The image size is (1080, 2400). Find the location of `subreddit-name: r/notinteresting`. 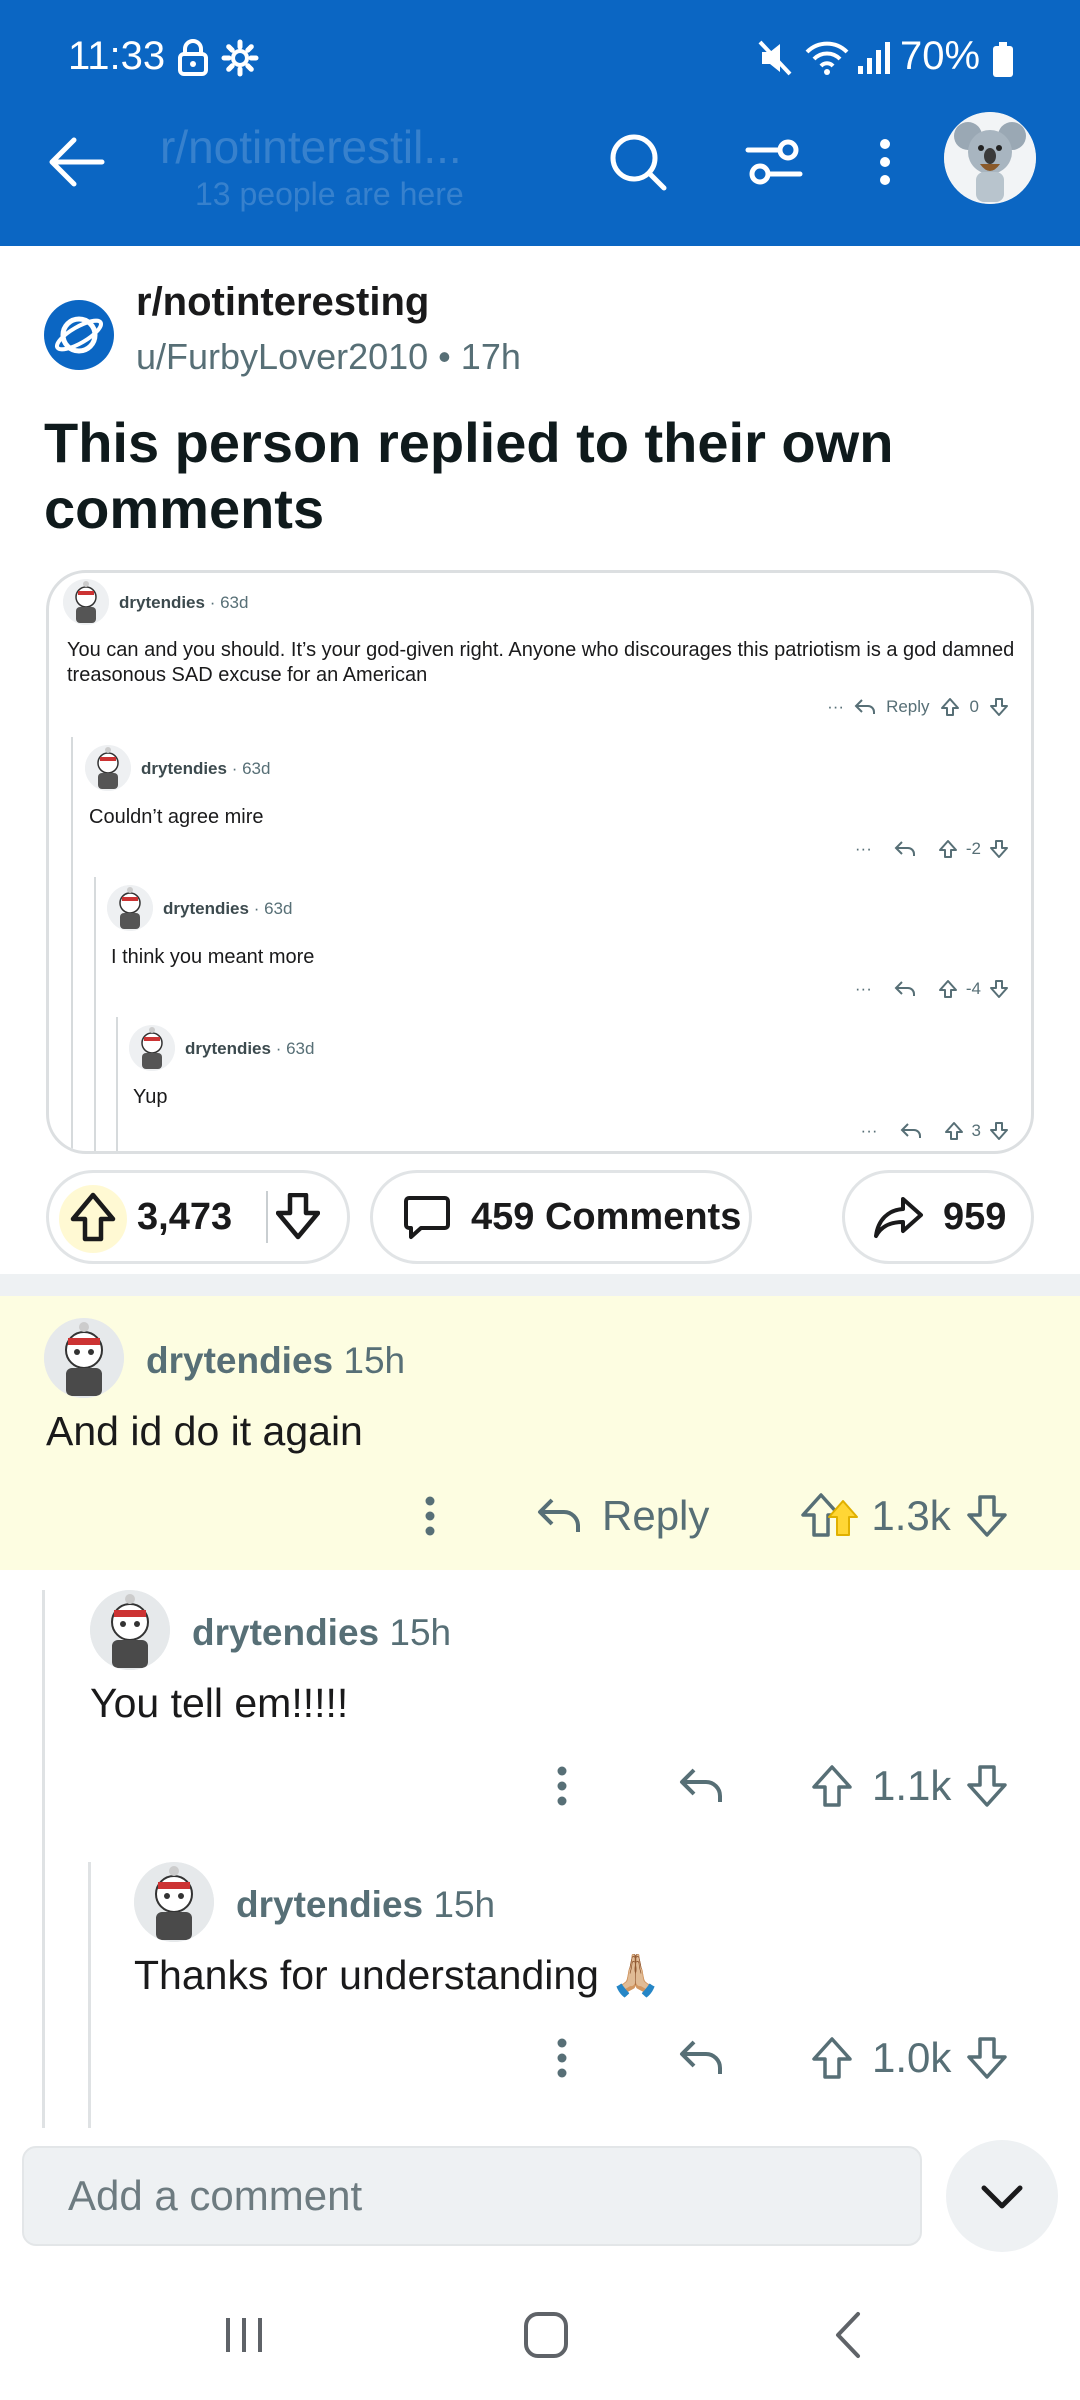

subreddit-name: r/notinteresting is located at coordinates (282, 302).